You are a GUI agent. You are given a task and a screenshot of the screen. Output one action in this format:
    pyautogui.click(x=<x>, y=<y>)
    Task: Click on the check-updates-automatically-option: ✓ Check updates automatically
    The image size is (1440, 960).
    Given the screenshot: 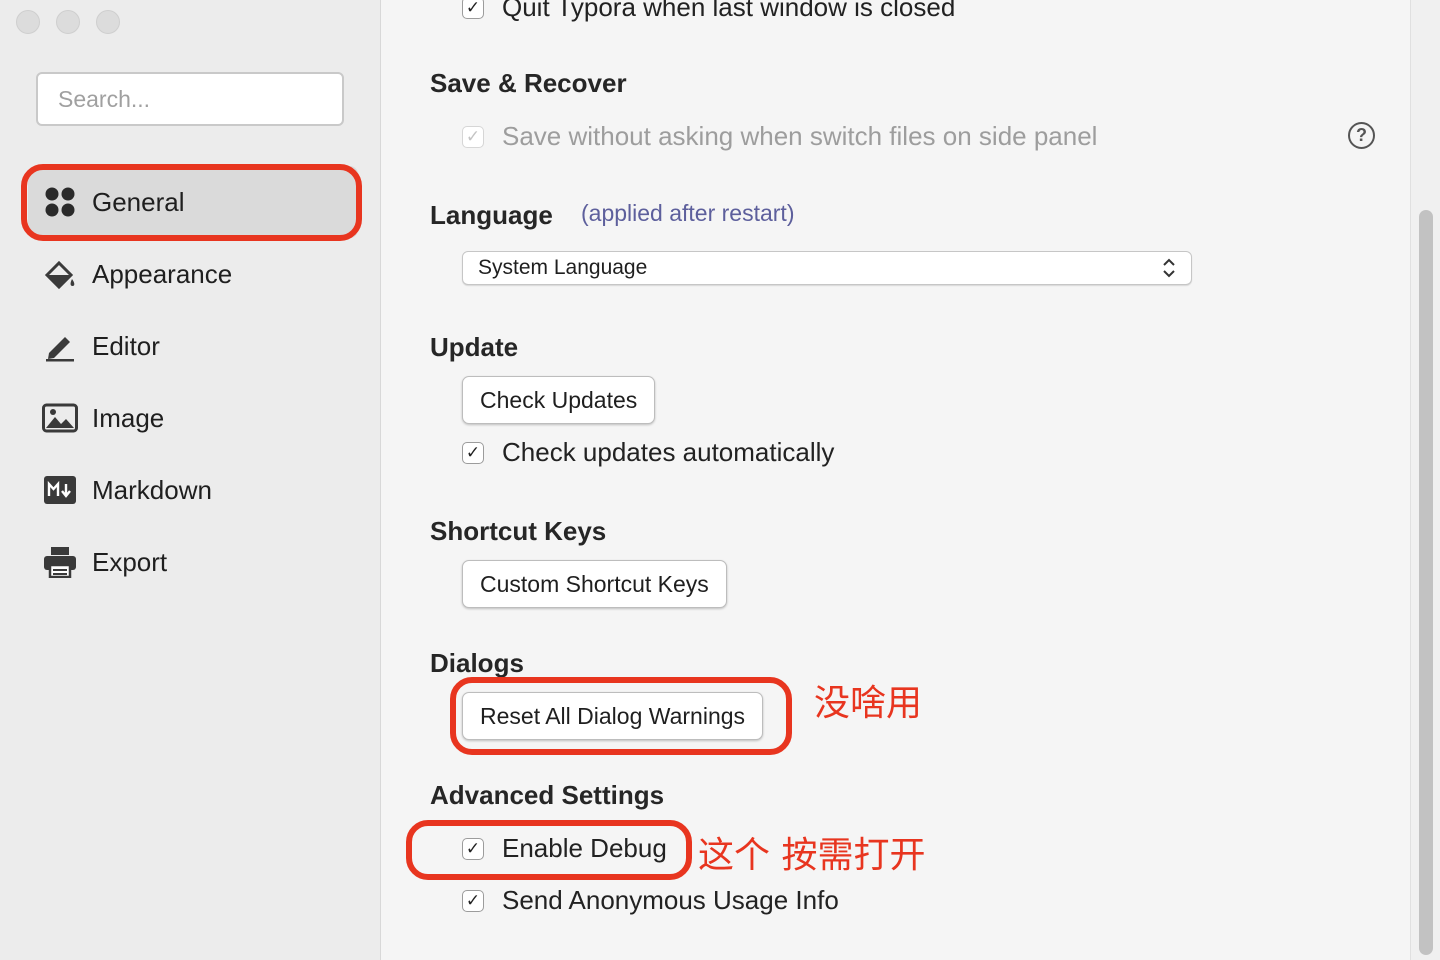 What is the action you would take?
    pyautogui.click(x=648, y=452)
    